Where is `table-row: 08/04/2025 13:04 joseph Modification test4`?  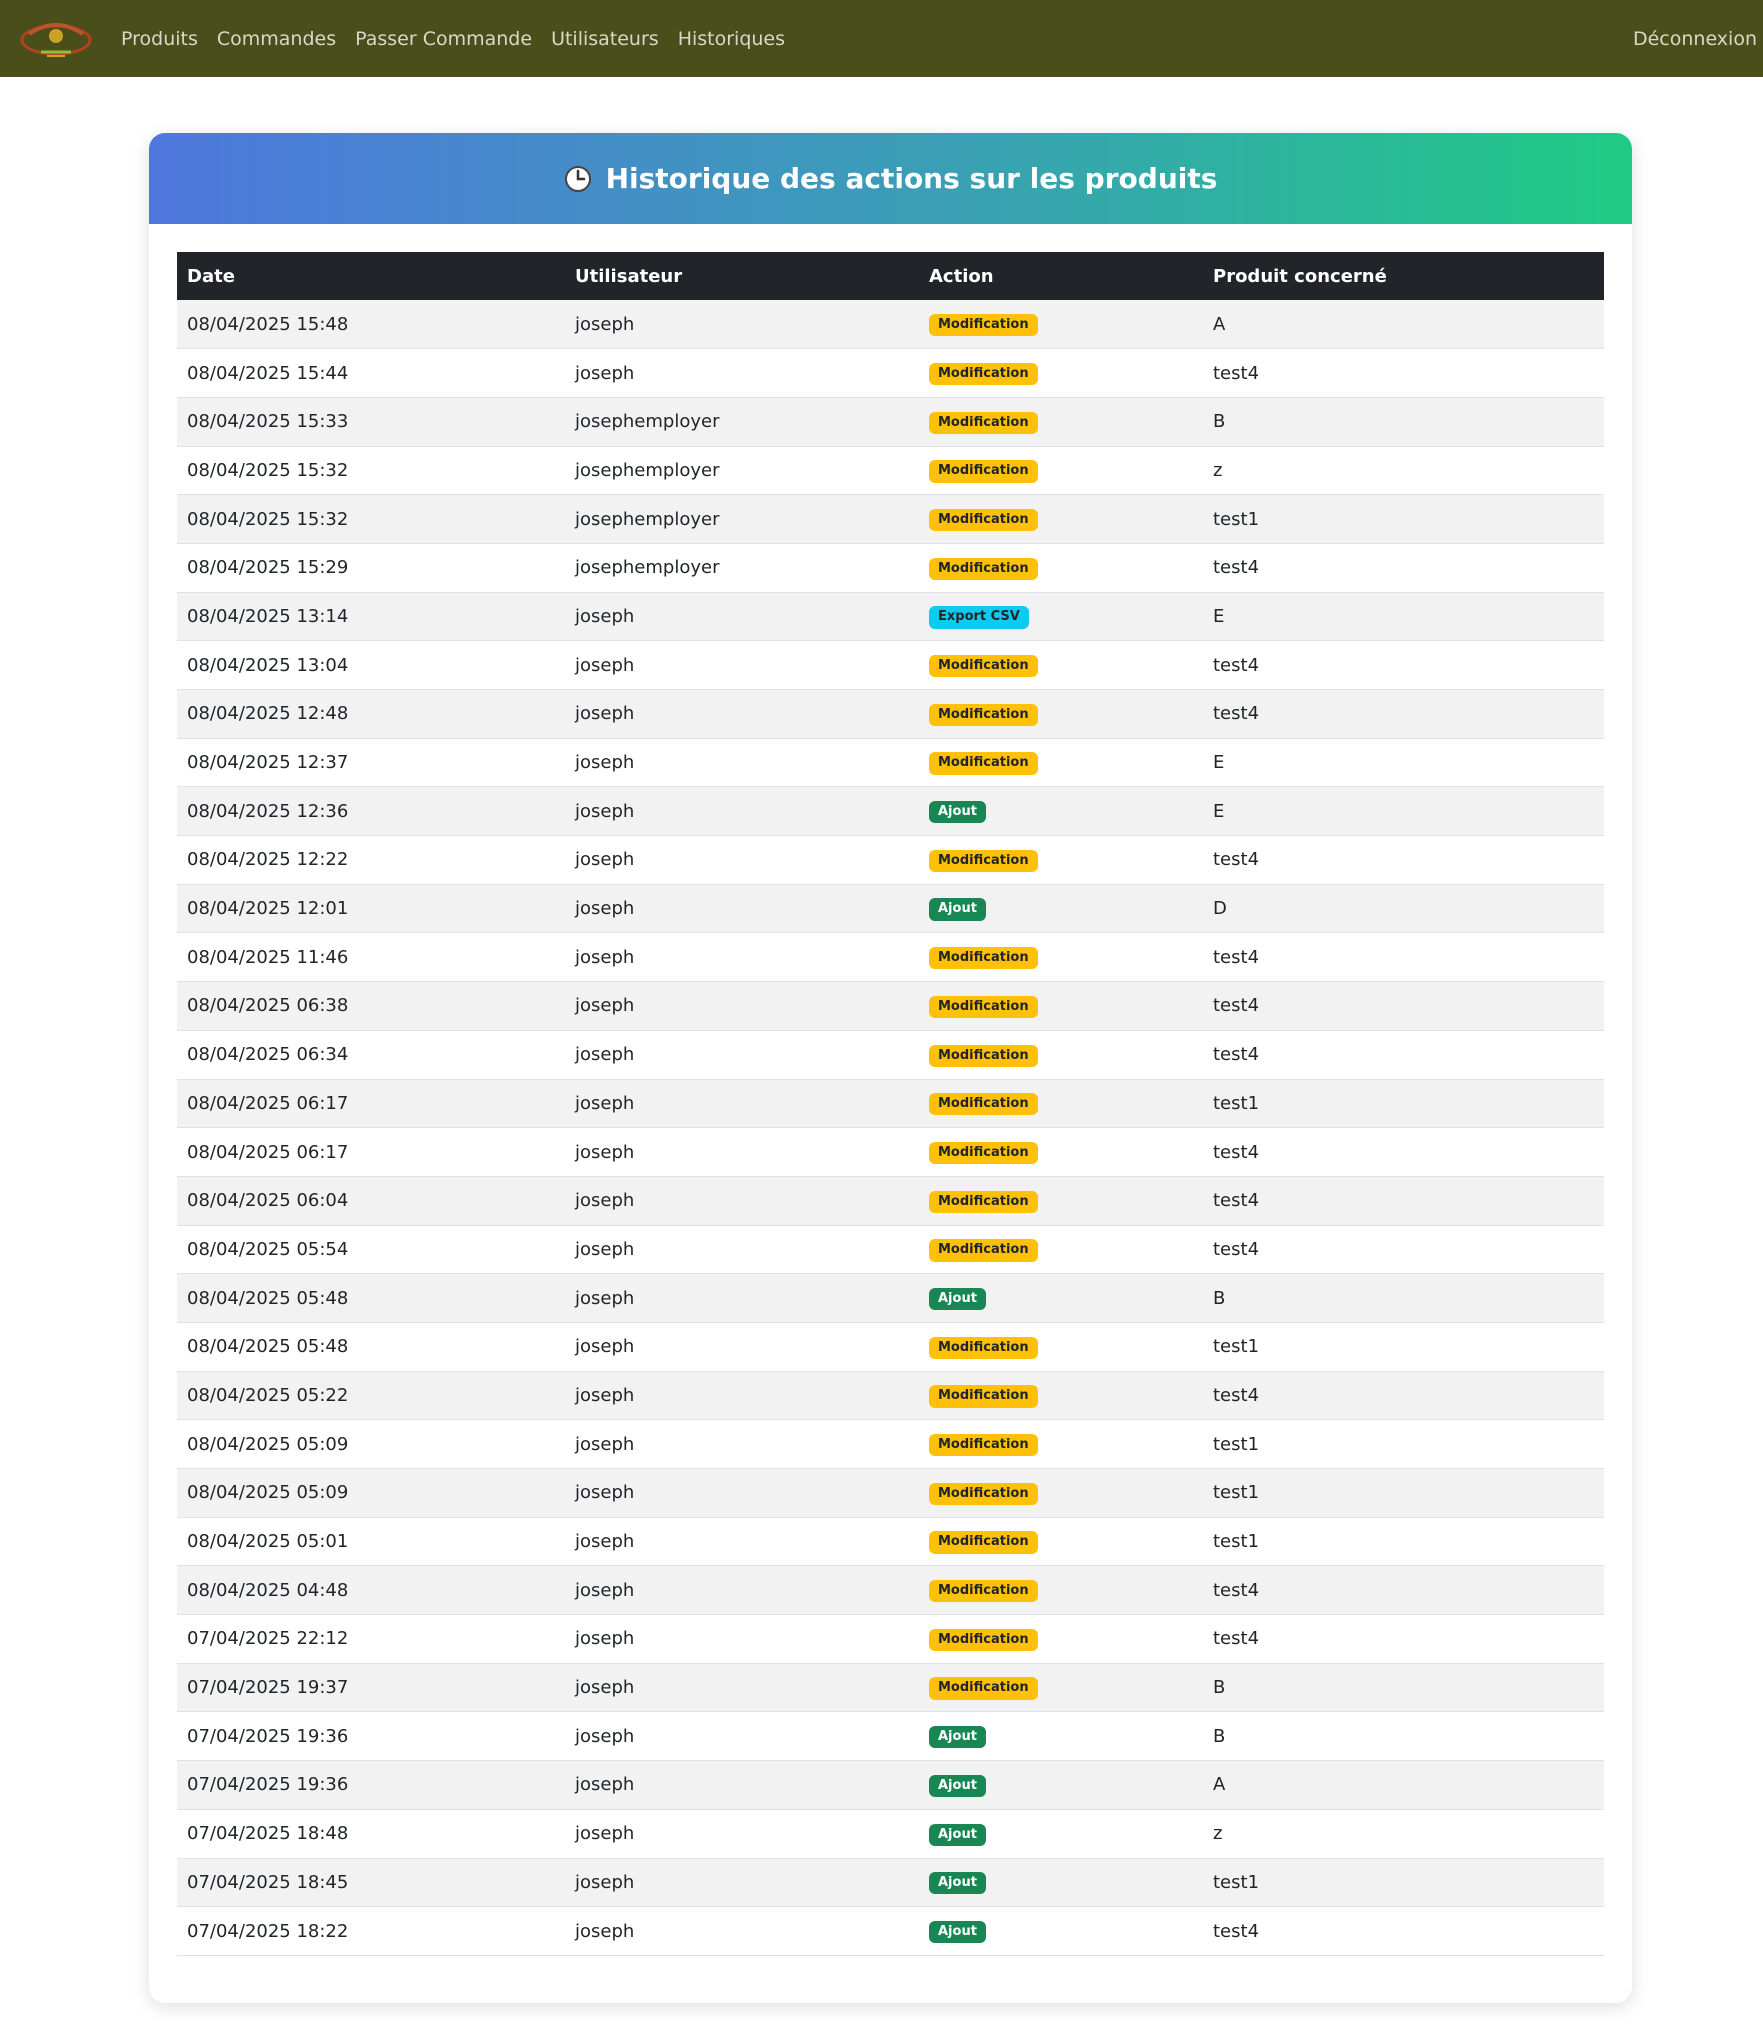 table-row: 08/04/2025 13:04 joseph Modification test4 is located at coordinates (890, 665).